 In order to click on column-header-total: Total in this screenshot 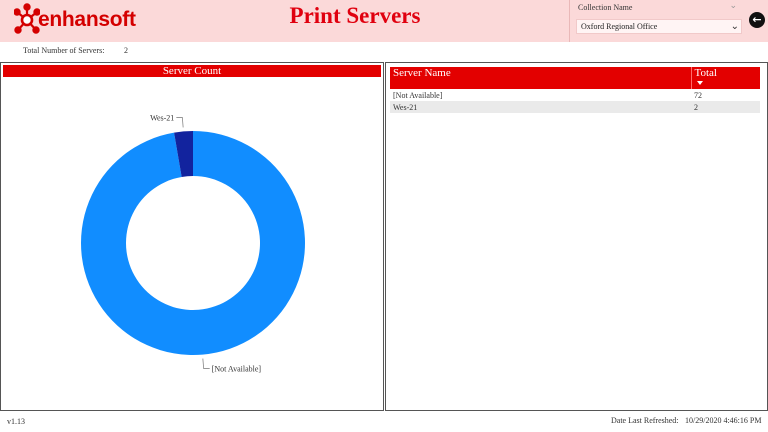, I will do `click(725, 78)`.